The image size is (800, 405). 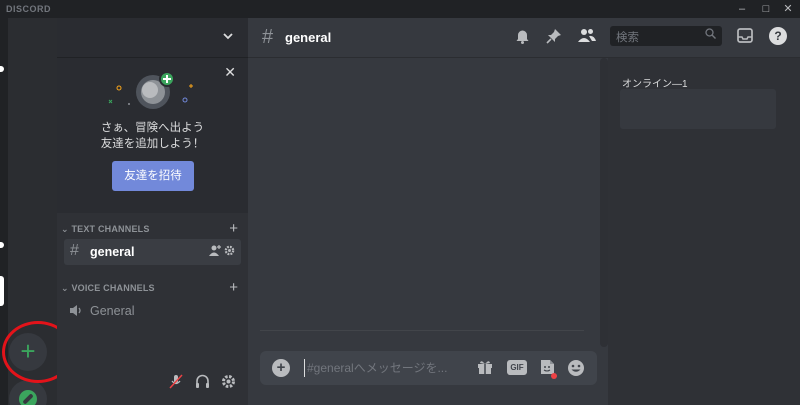 What do you see at coordinates (587, 37) in the screenshot?
I see `member-list-icon` at bounding box center [587, 37].